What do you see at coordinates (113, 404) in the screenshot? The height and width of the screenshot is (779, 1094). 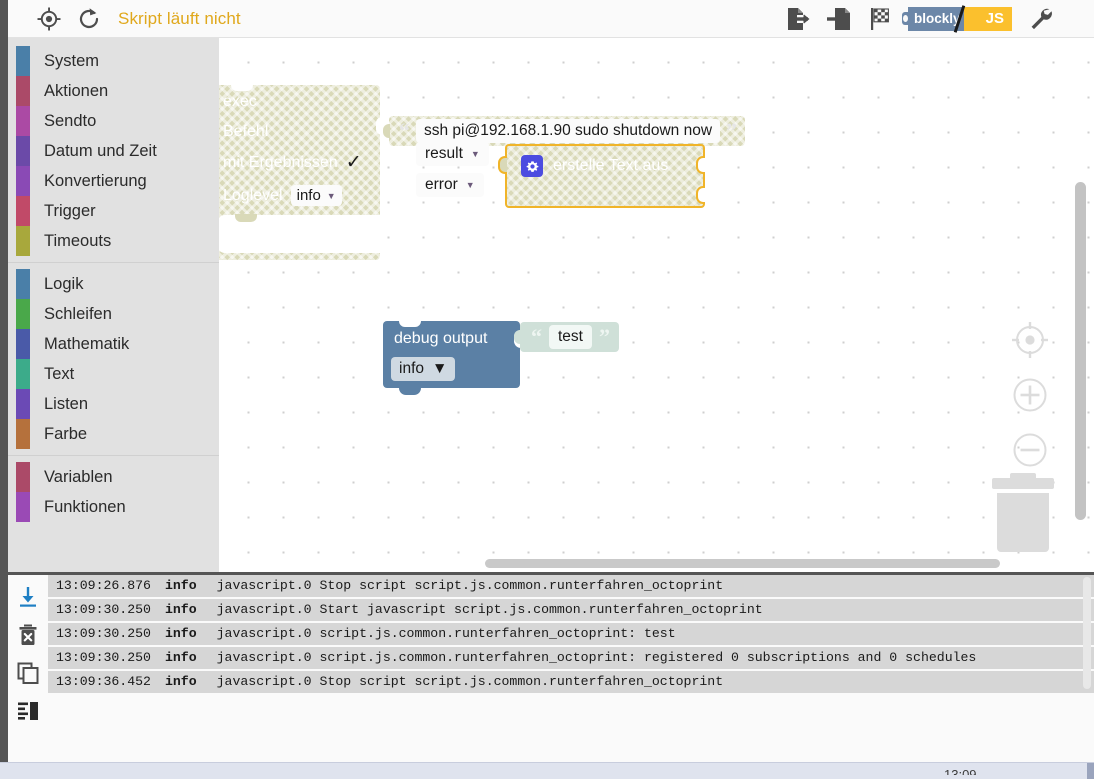 I see `toolbox-category-listen: Listen` at bounding box center [113, 404].